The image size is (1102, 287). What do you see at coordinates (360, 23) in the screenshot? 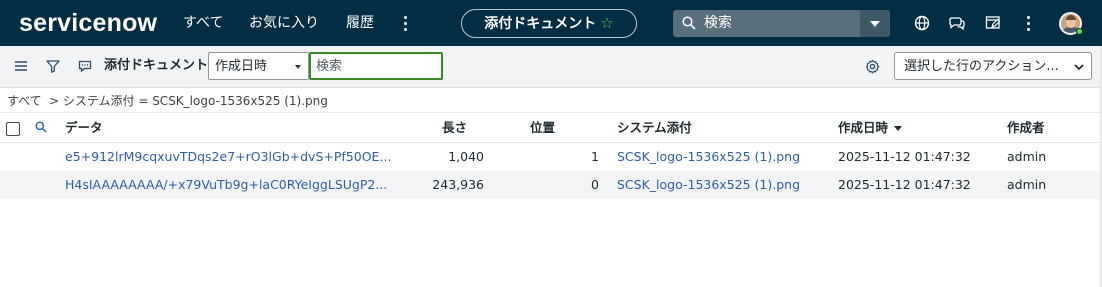
I see `nav-history: 履歴` at bounding box center [360, 23].